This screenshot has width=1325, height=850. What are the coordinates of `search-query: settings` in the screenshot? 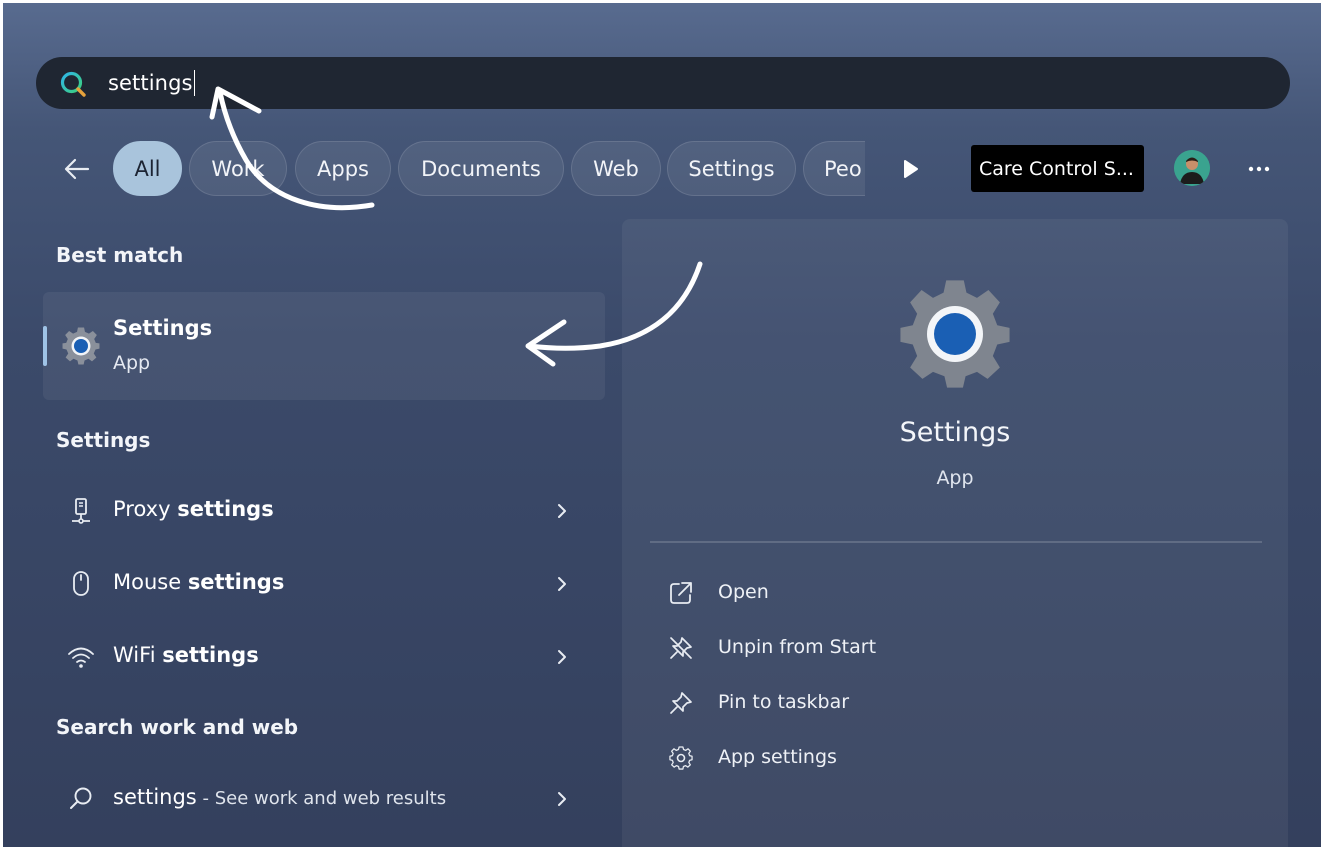 It's located at (150, 83).